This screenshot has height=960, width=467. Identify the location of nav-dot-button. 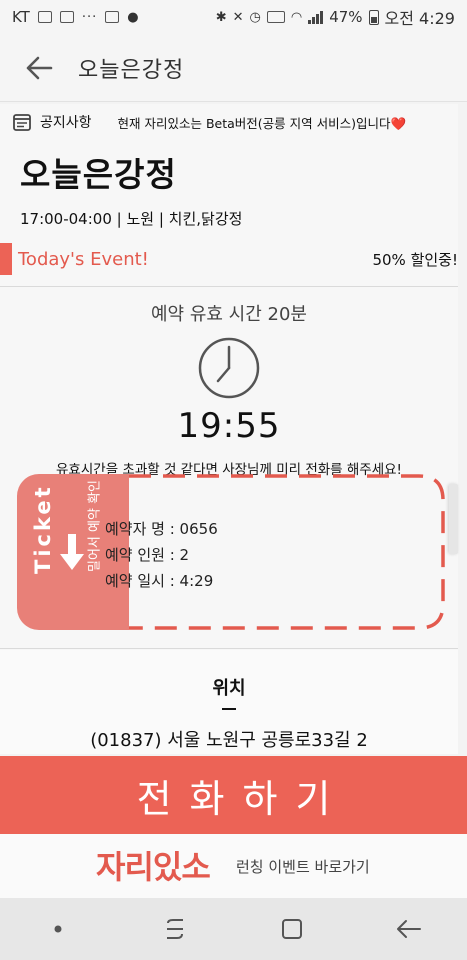
(58, 929).